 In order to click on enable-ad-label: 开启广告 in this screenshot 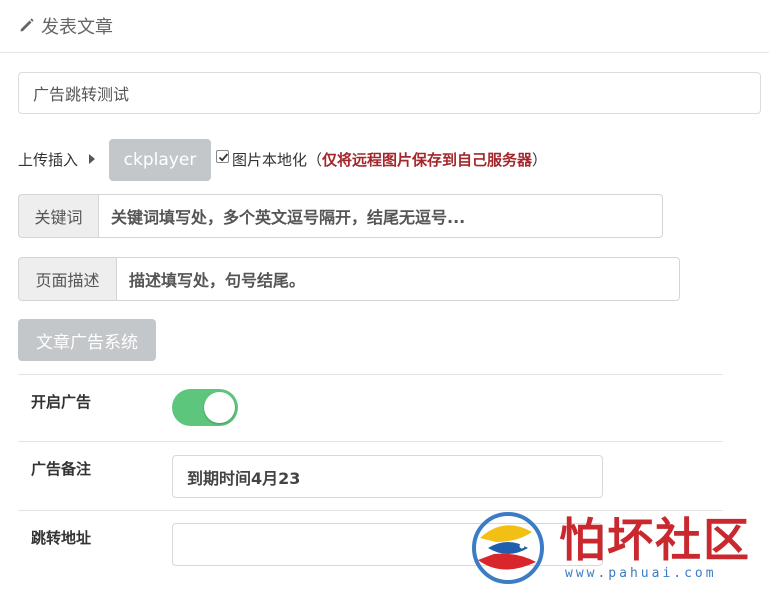, I will do `click(61, 402)`.